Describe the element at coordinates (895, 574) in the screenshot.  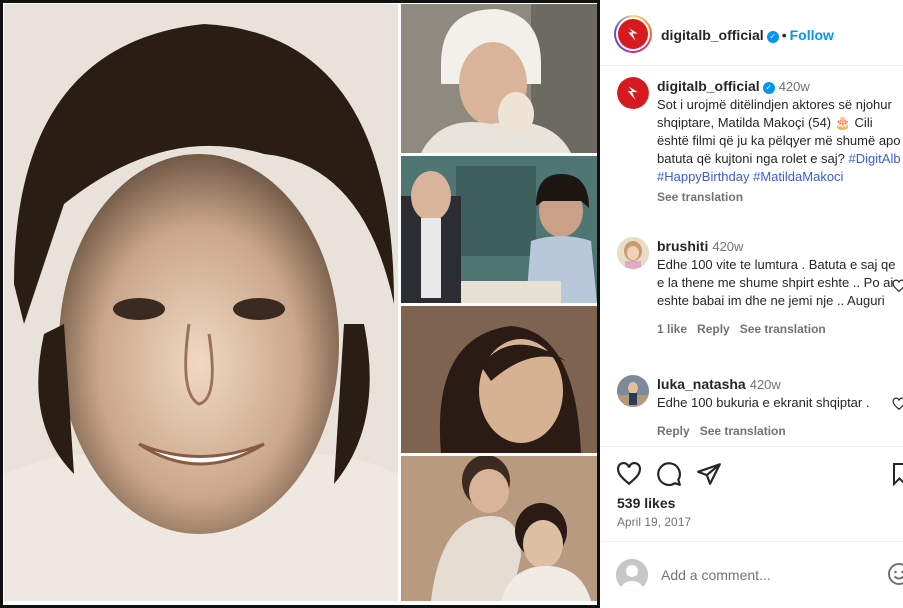
I see `emoji-icon` at that location.